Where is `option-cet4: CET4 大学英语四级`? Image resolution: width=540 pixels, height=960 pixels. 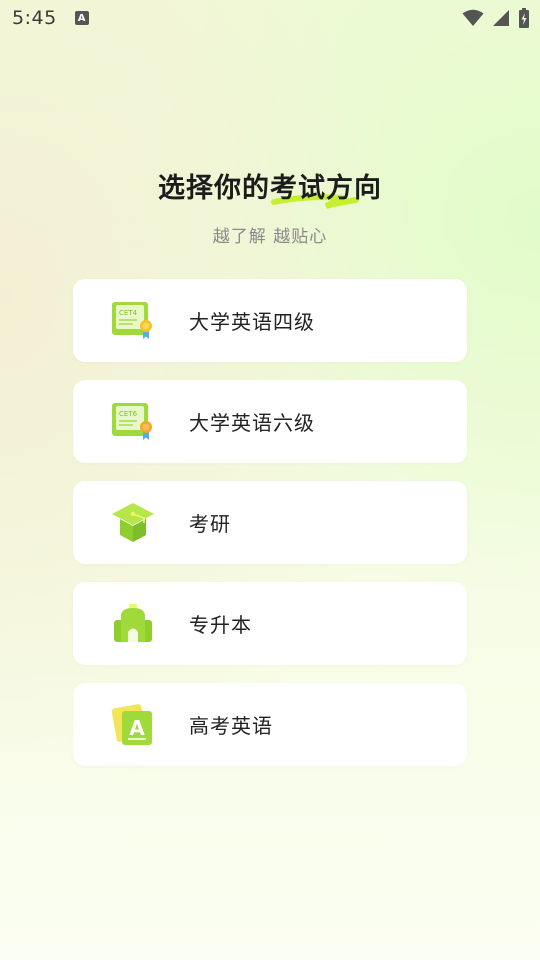
option-cet4: CET4 大学英语四级 is located at coordinates (270, 320).